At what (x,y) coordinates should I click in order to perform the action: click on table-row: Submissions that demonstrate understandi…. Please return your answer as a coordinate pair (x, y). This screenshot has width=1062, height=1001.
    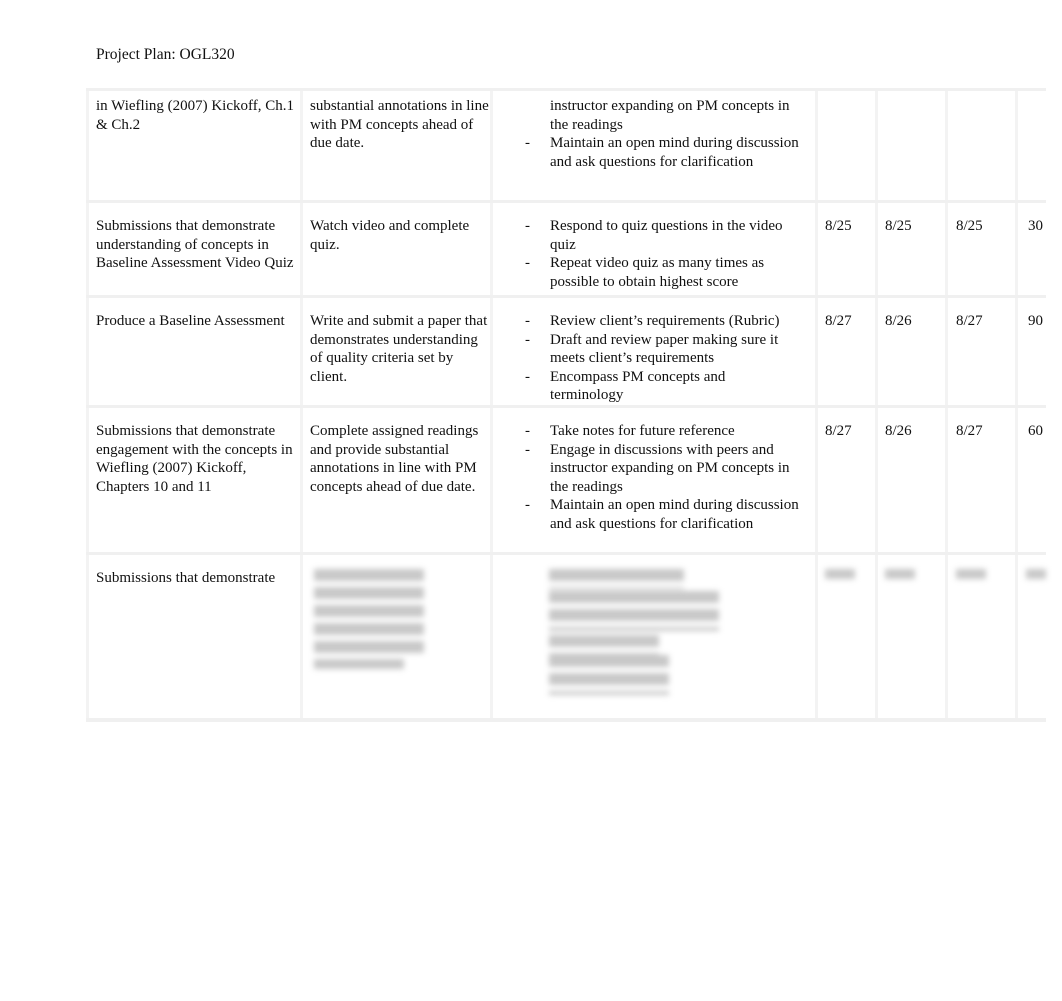
    Looking at the image, I should click on (566, 249).